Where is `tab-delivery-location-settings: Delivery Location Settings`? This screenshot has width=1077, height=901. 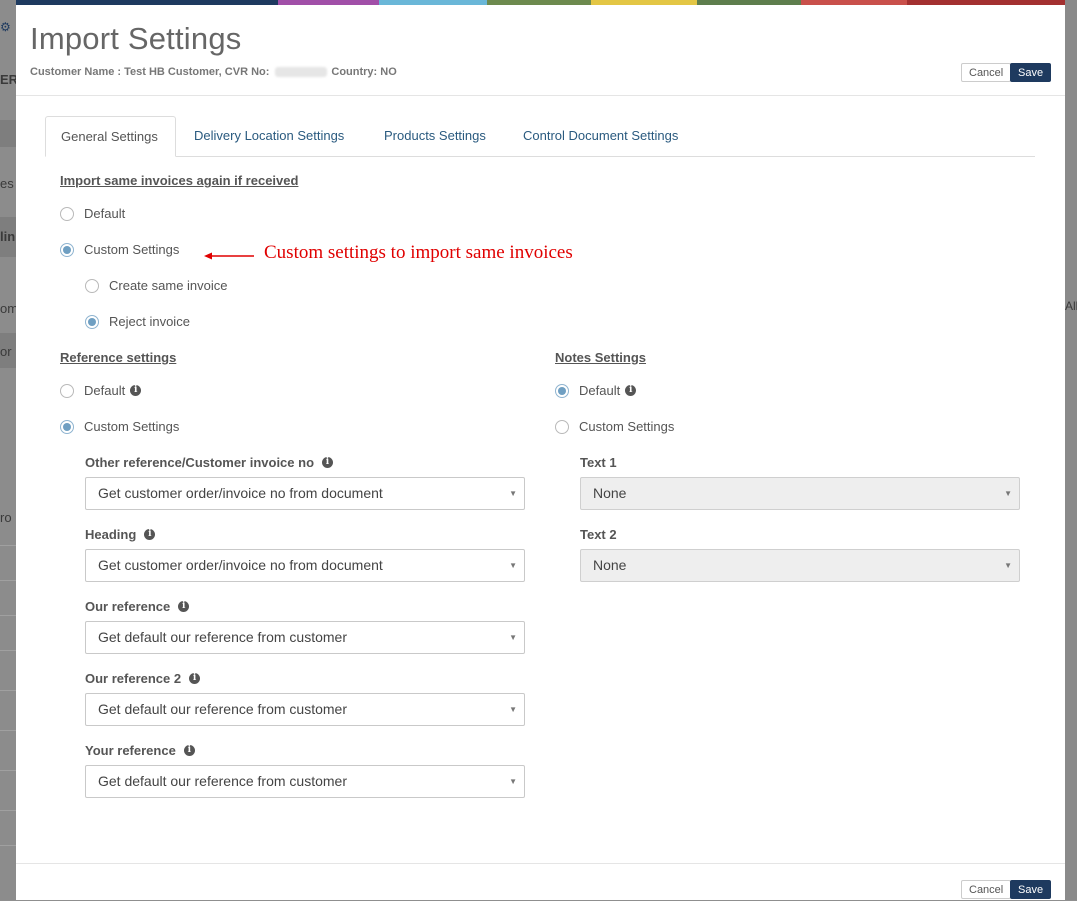
tab-delivery-location-settings: Delivery Location Settings is located at coordinates (269, 136).